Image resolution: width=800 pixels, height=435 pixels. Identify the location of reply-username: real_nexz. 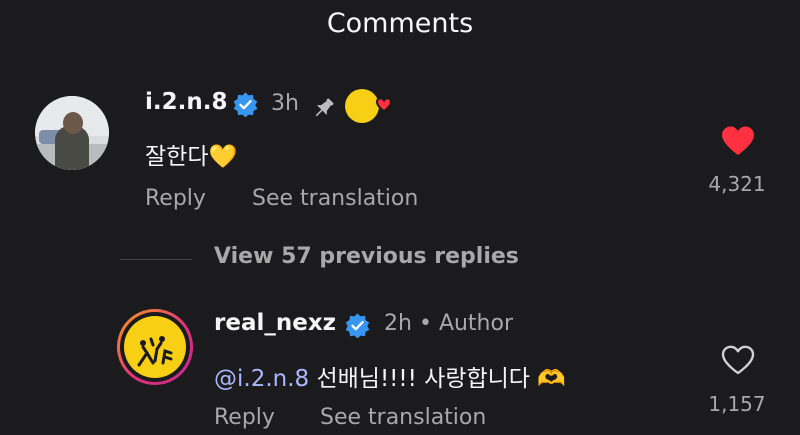
(275, 323).